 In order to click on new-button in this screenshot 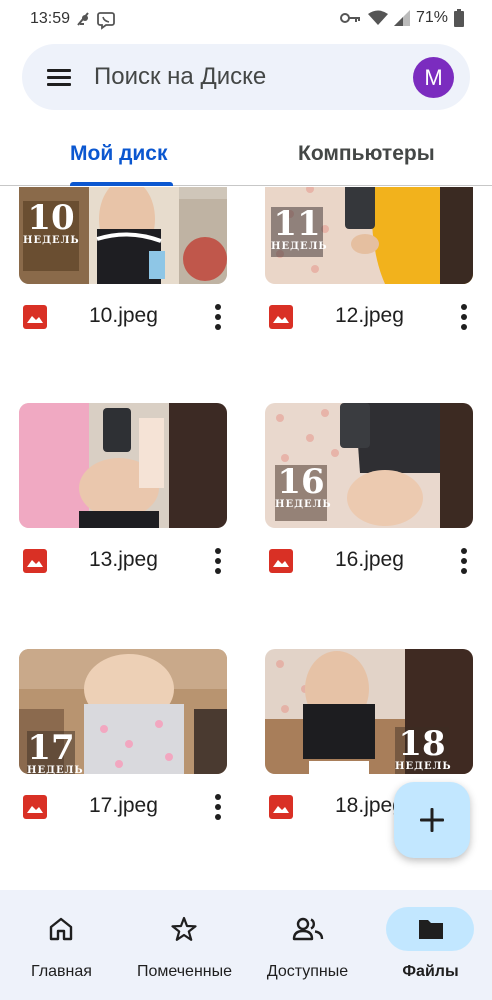, I will do `click(432, 820)`.